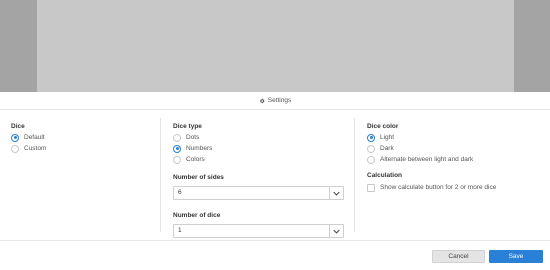 The image size is (550, 270). What do you see at coordinates (180, 192) in the screenshot?
I see `number-of-sides-value: 6` at bounding box center [180, 192].